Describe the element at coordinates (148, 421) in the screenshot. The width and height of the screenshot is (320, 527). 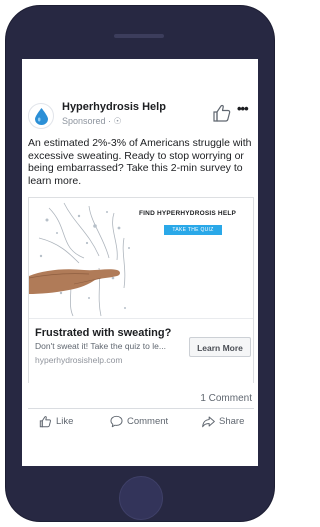
I see `comment-label: Comment` at that location.